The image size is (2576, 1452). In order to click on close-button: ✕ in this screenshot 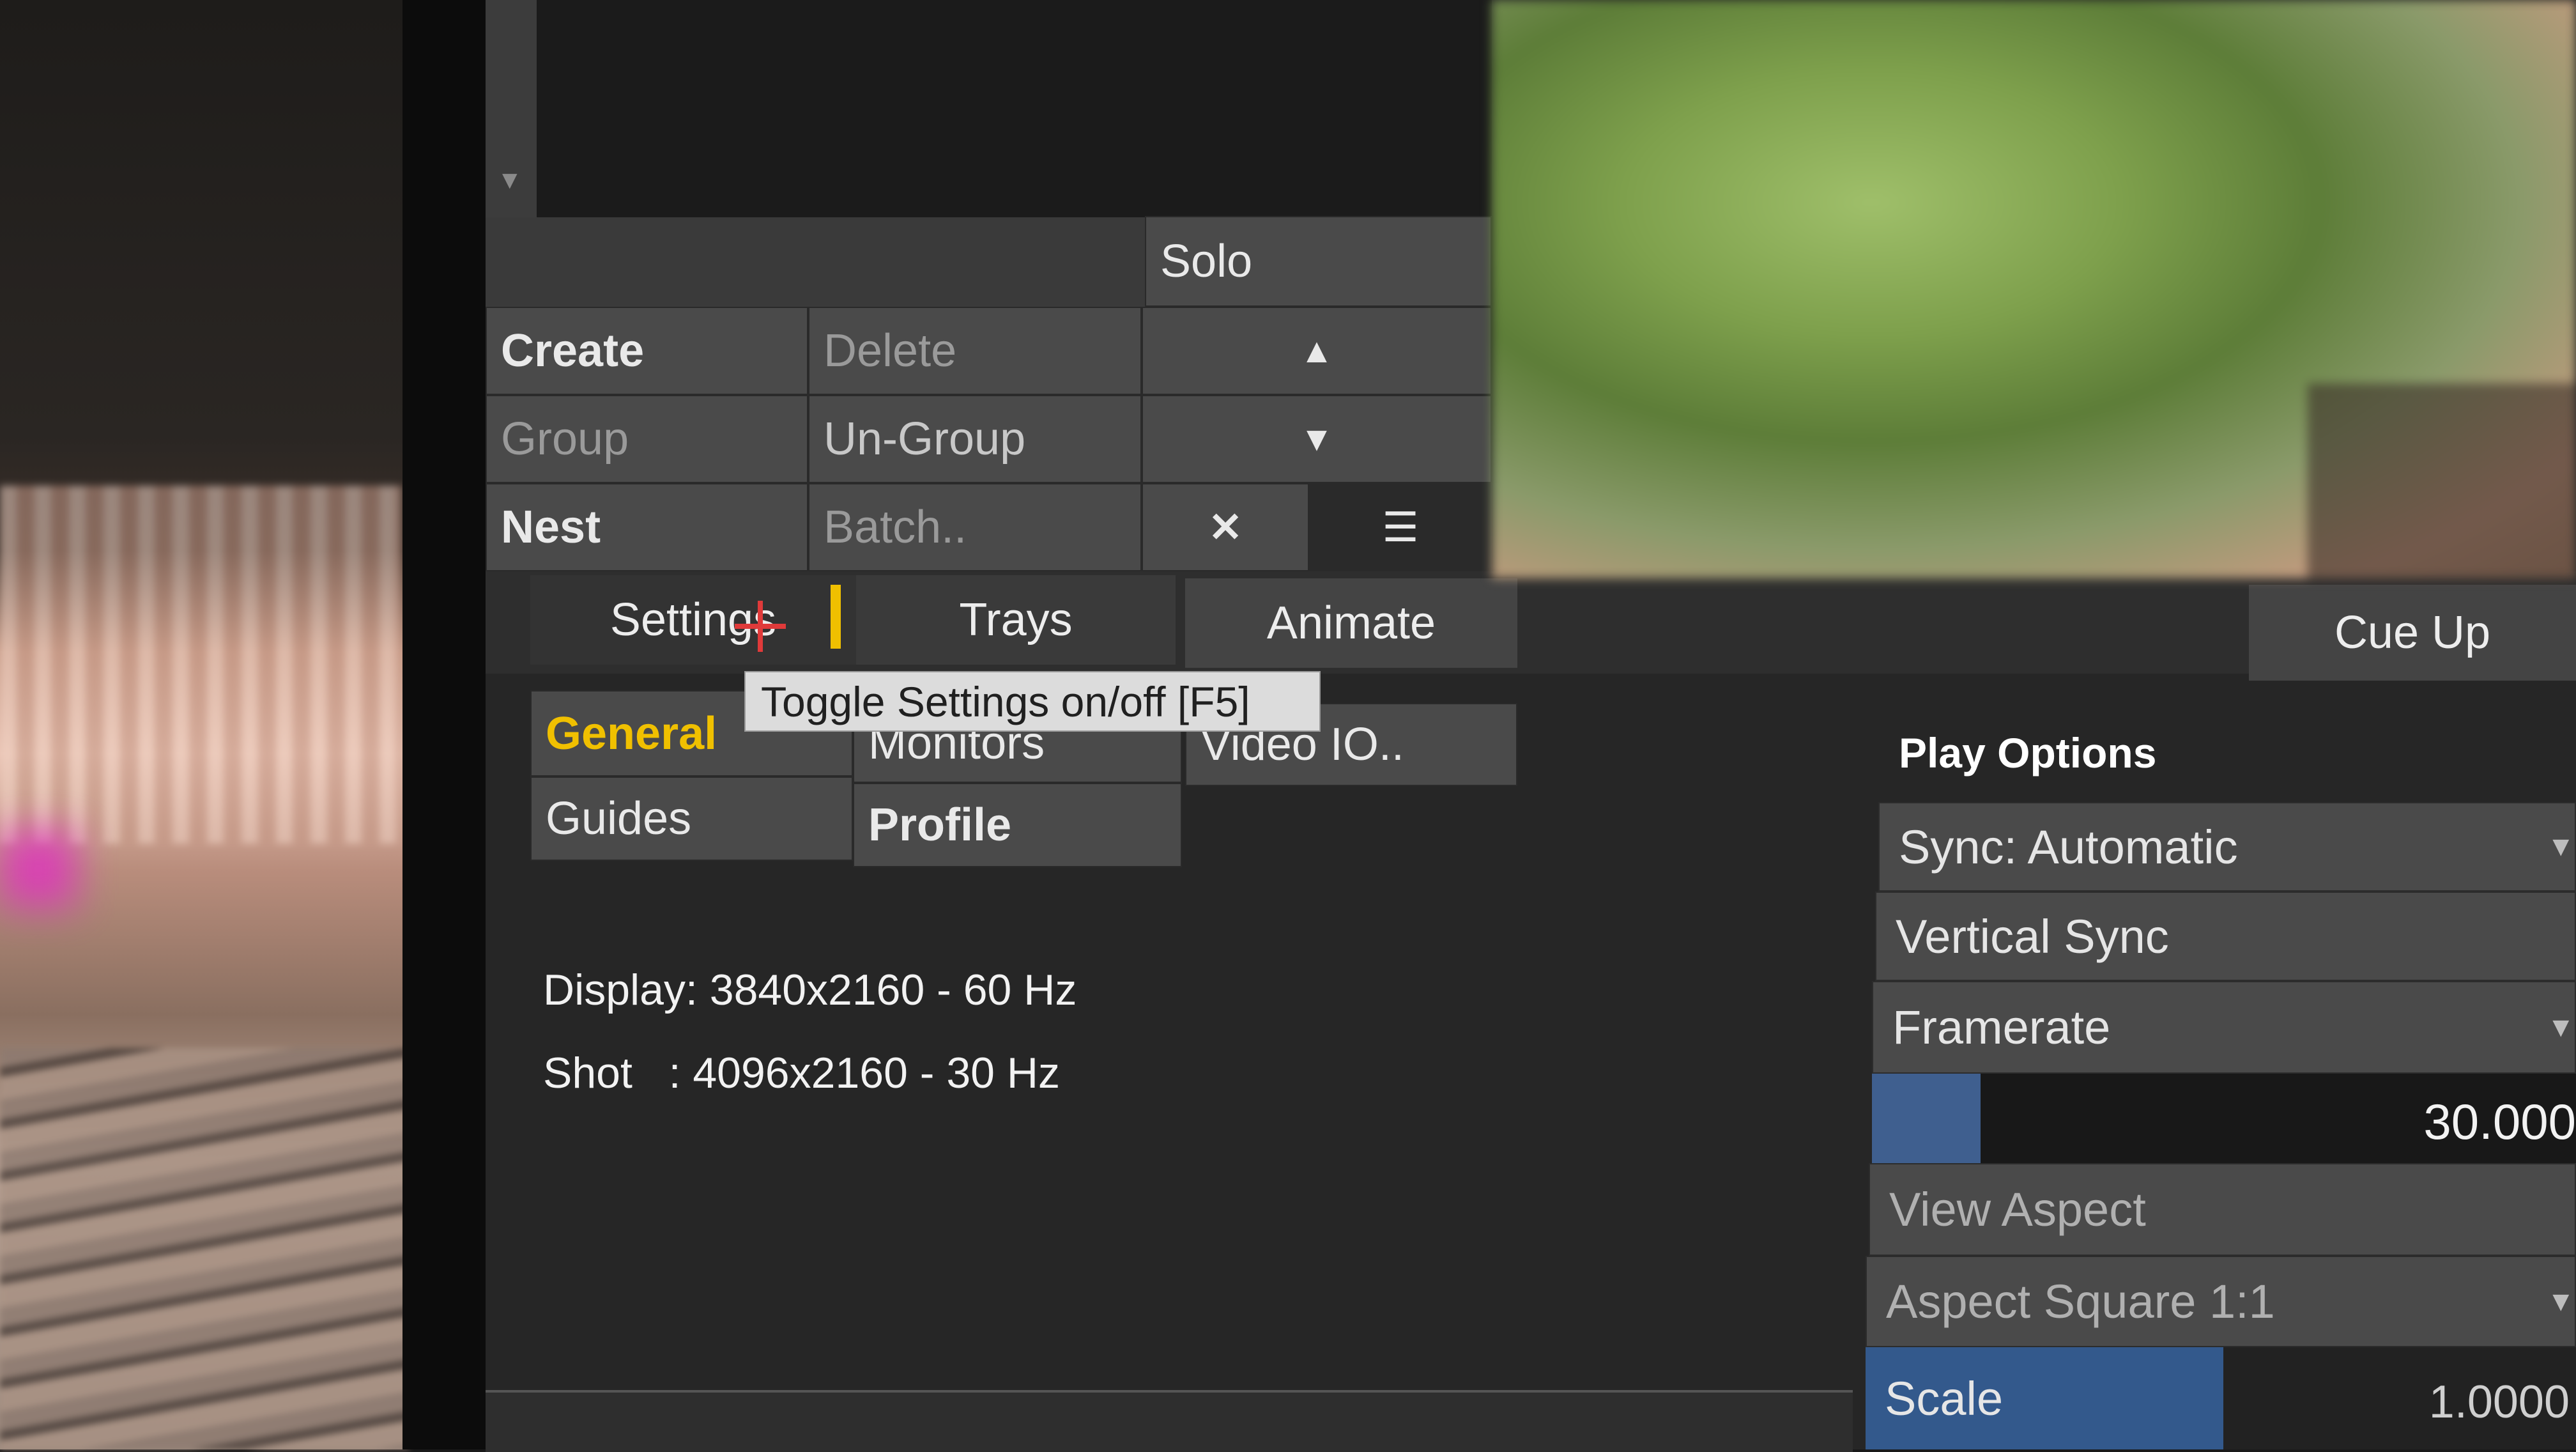, I will do `click(1225, 527)`.